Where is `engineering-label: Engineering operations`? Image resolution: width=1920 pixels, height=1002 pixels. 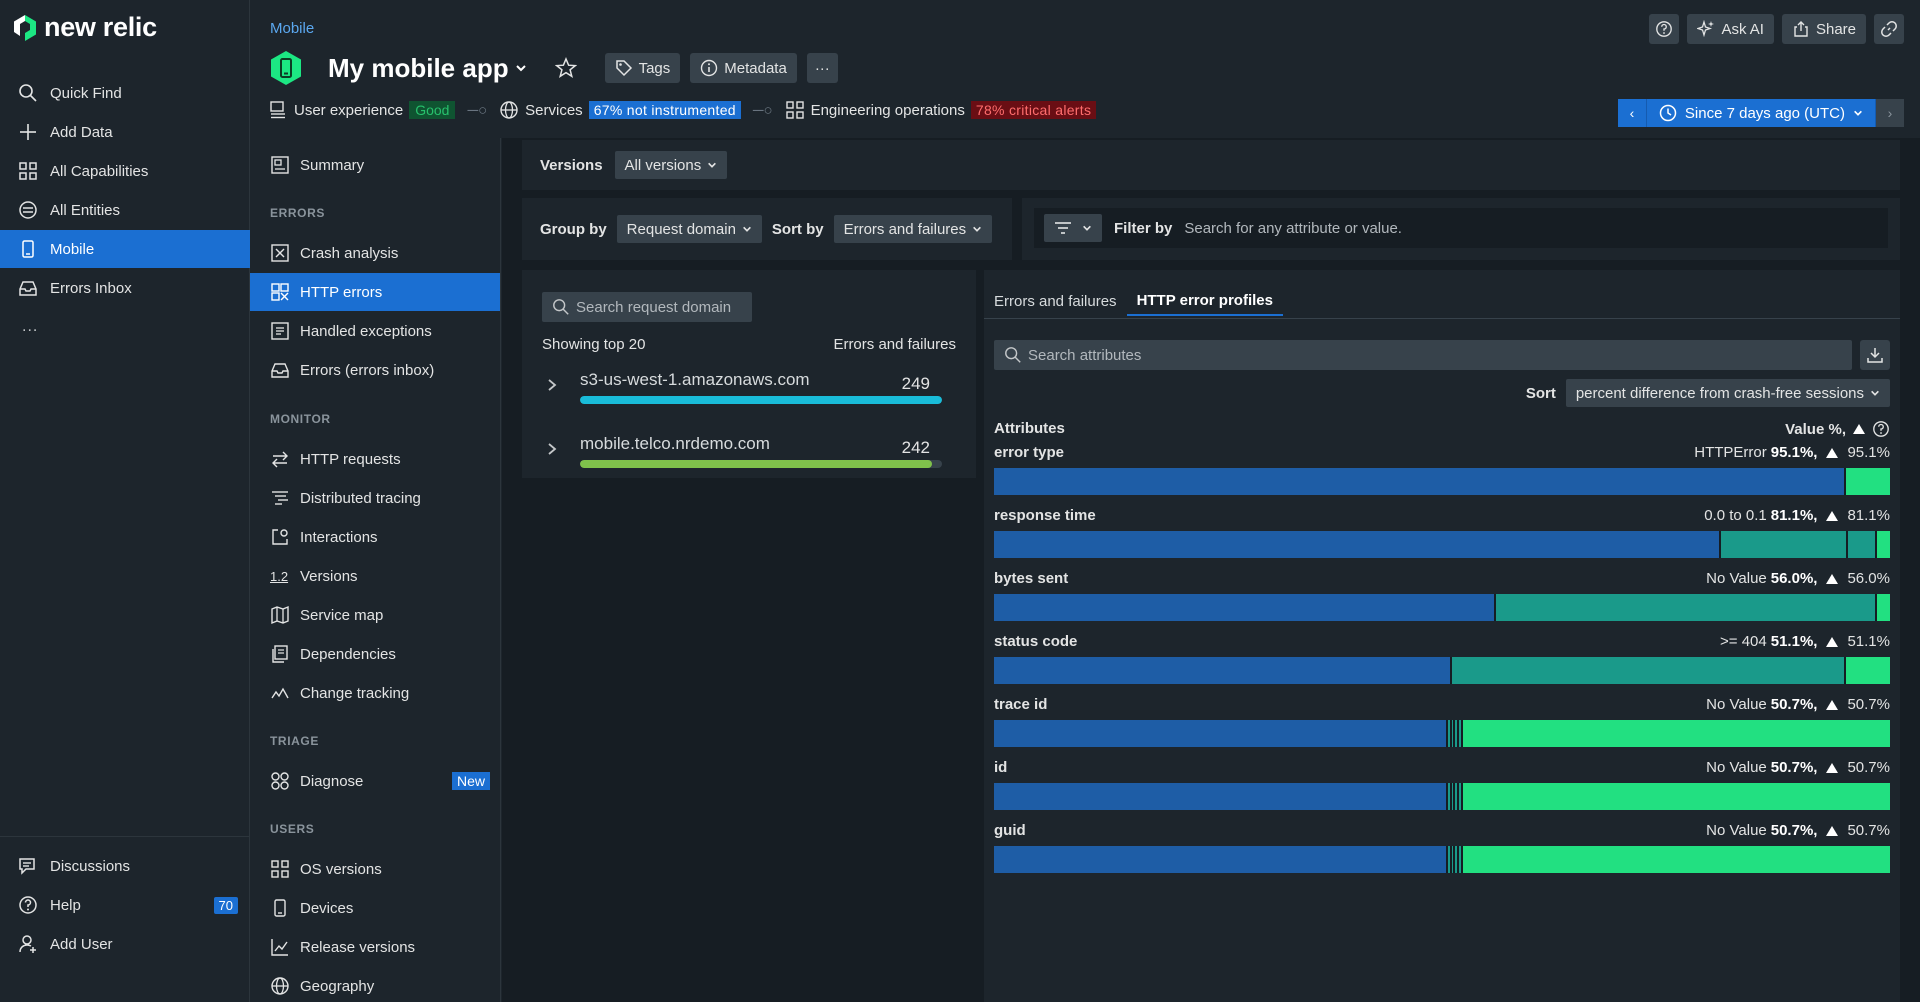
engineering-label: Engineering operations is located at coordinates (888, 110).